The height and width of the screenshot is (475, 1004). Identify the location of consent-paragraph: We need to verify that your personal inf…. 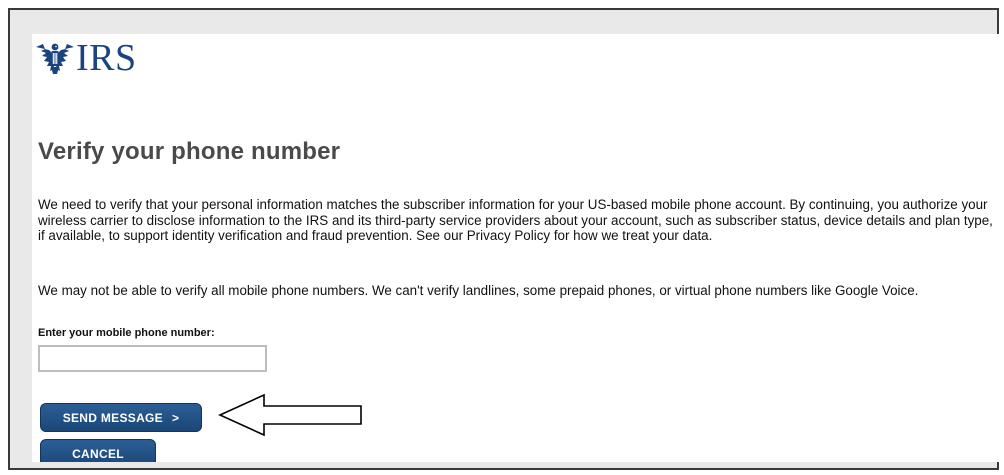
(515, 220).